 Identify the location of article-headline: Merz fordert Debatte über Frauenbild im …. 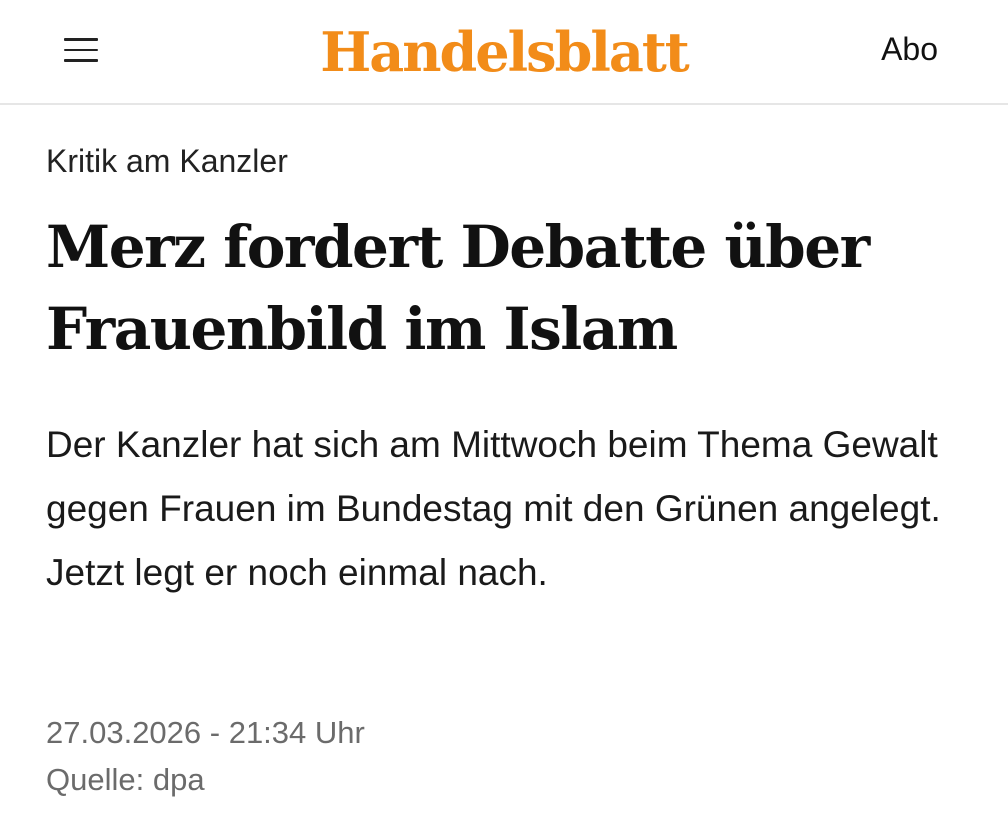
(458, 288).